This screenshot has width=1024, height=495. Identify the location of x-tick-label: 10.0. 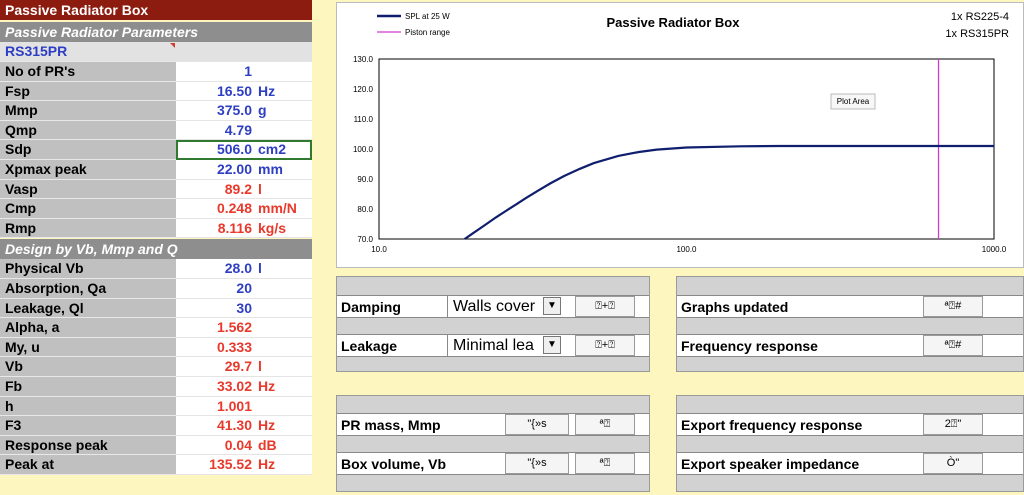
(379, 249).